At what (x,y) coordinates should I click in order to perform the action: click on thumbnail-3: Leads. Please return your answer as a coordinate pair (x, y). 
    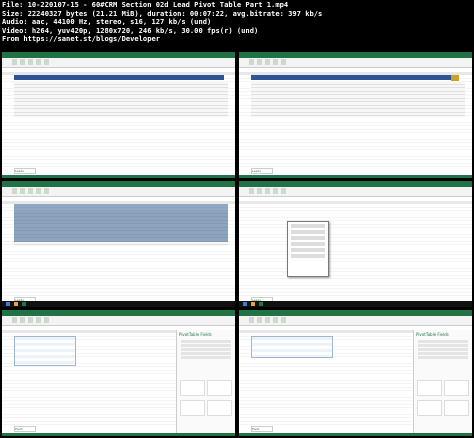
    Looking at the image, I should click on (118, 244).